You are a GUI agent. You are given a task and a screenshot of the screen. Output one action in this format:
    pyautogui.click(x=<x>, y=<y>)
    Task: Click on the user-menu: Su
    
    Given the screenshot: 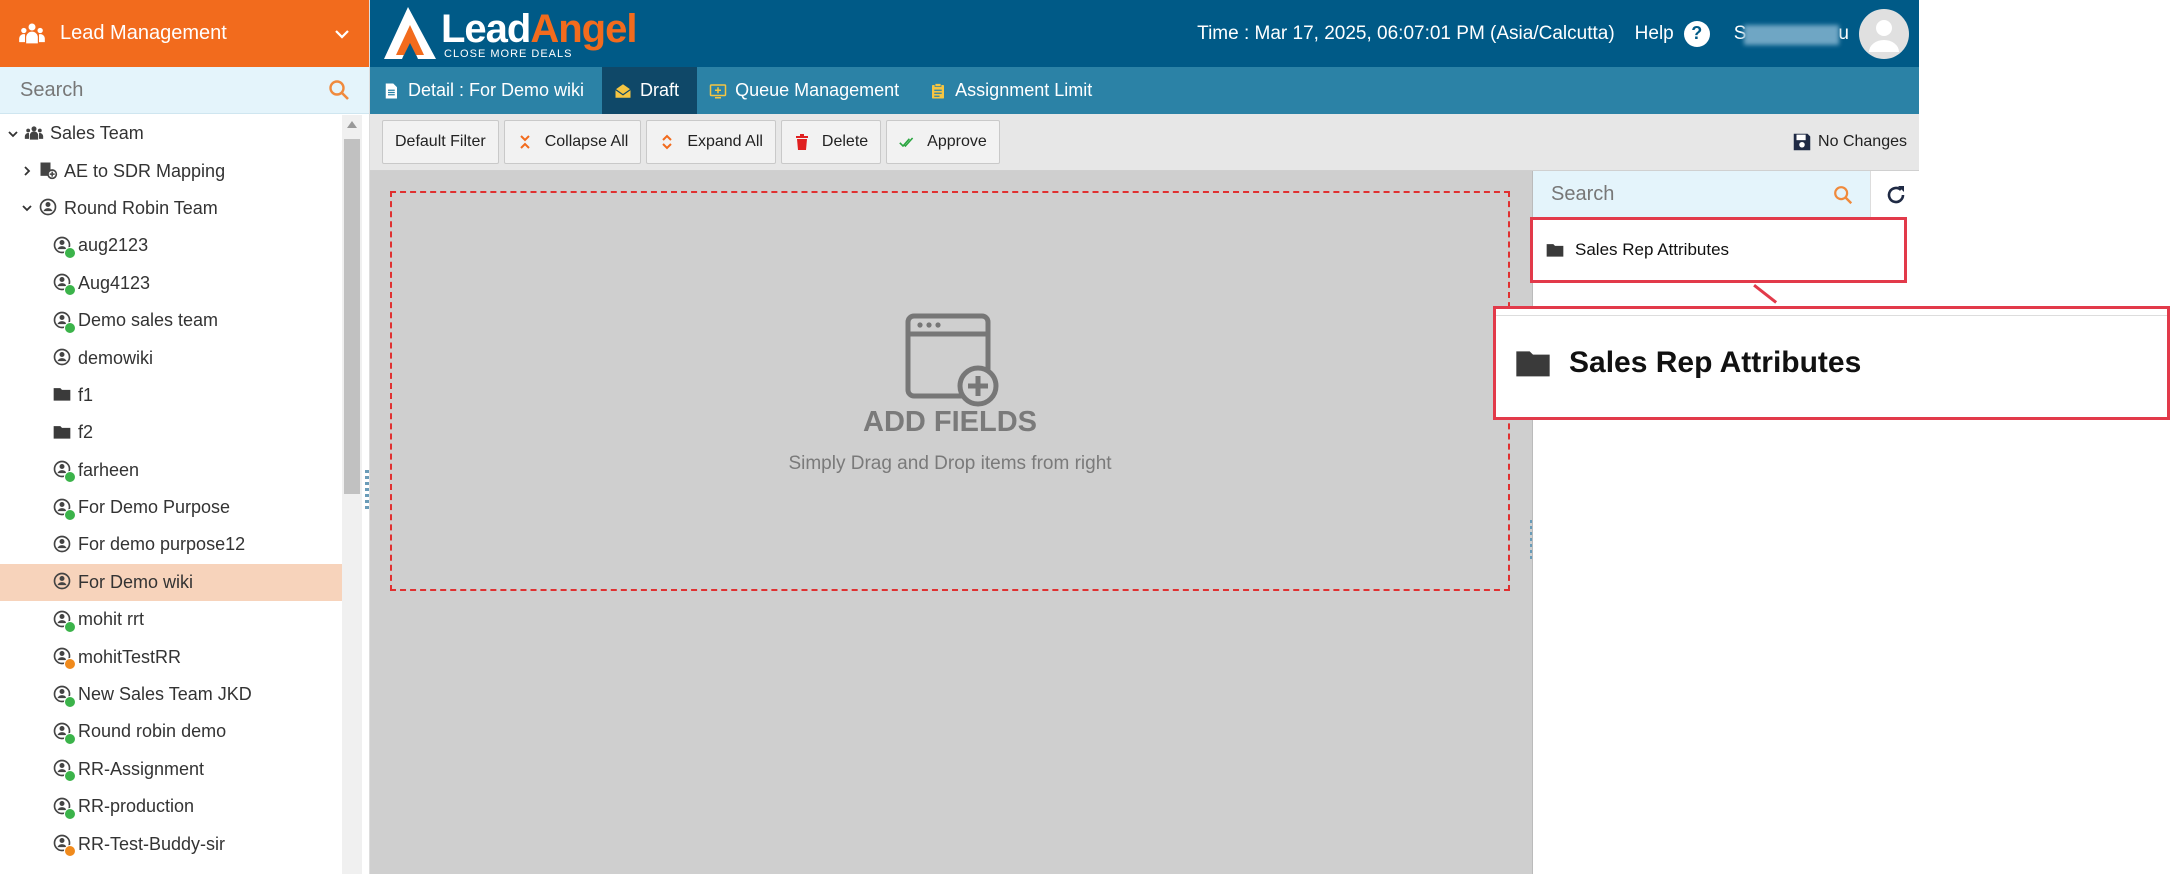 What is the action you would take?
    pyautogui.click(x=1821, y=33)
    